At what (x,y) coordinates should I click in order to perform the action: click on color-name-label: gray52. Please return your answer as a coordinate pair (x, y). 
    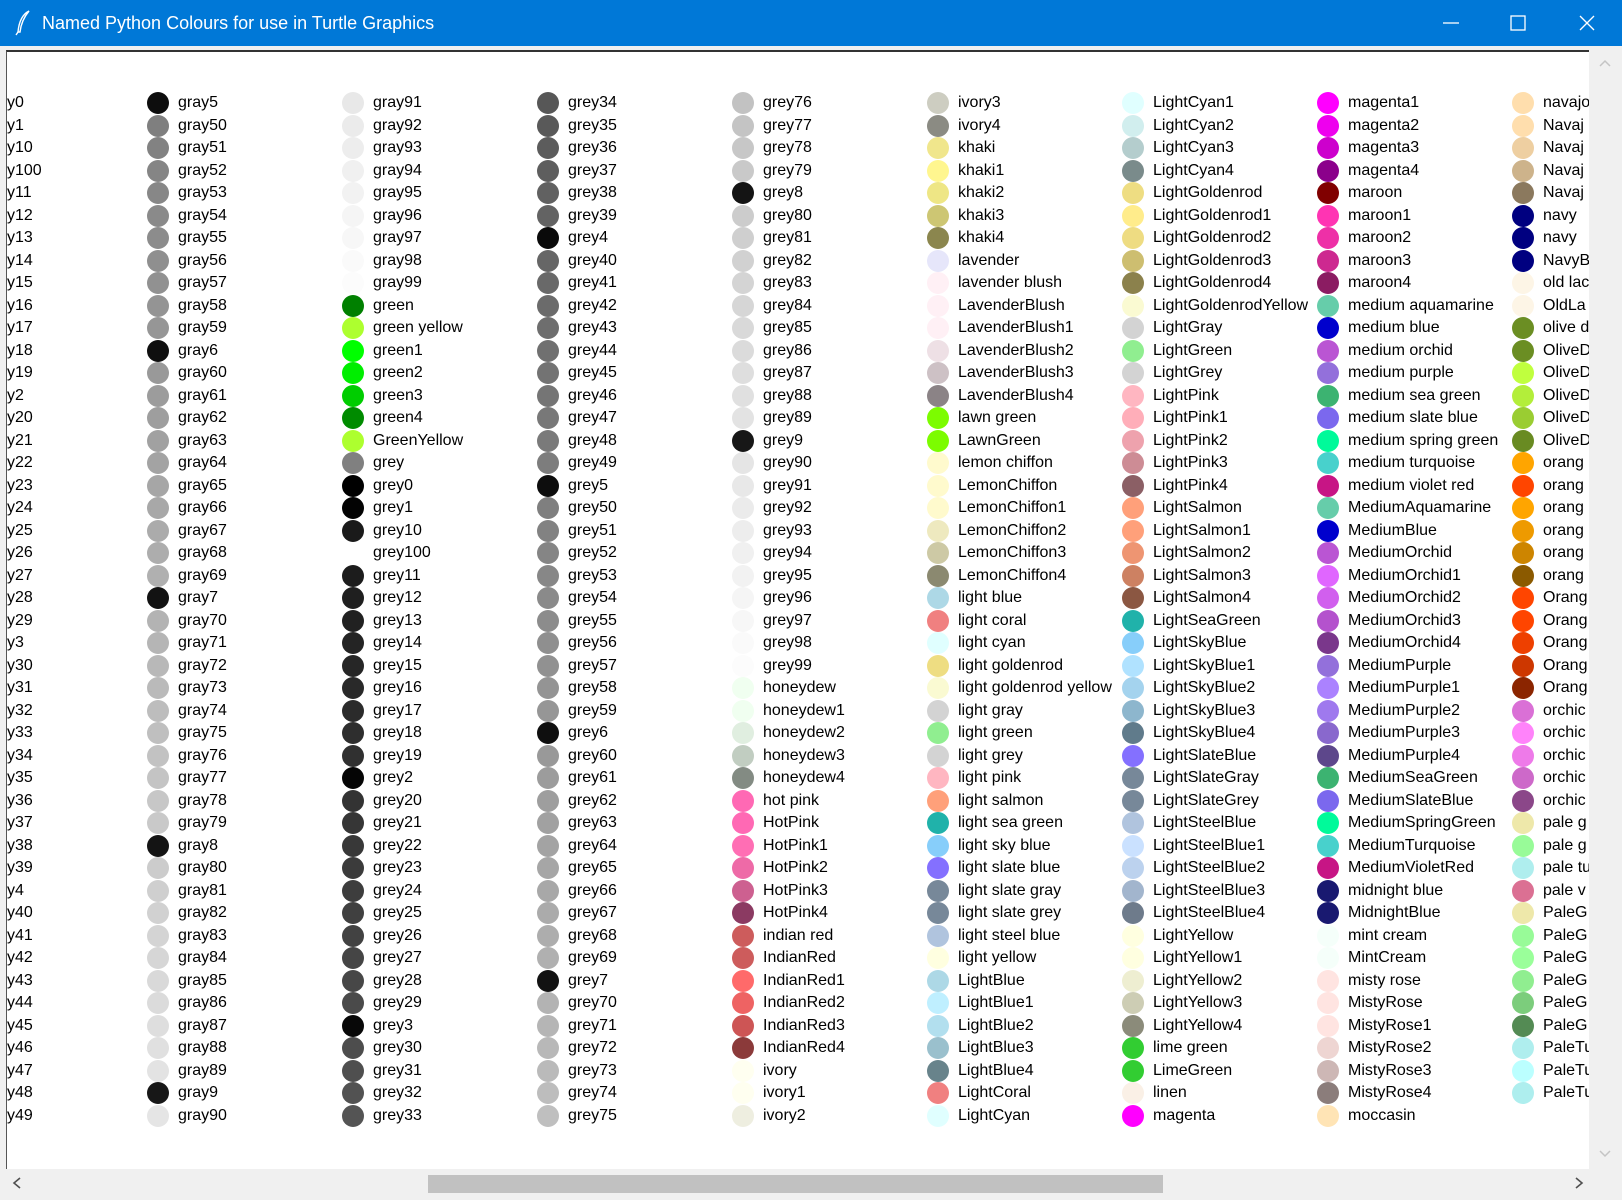
    Looking at the image, I should click on (202, 170).